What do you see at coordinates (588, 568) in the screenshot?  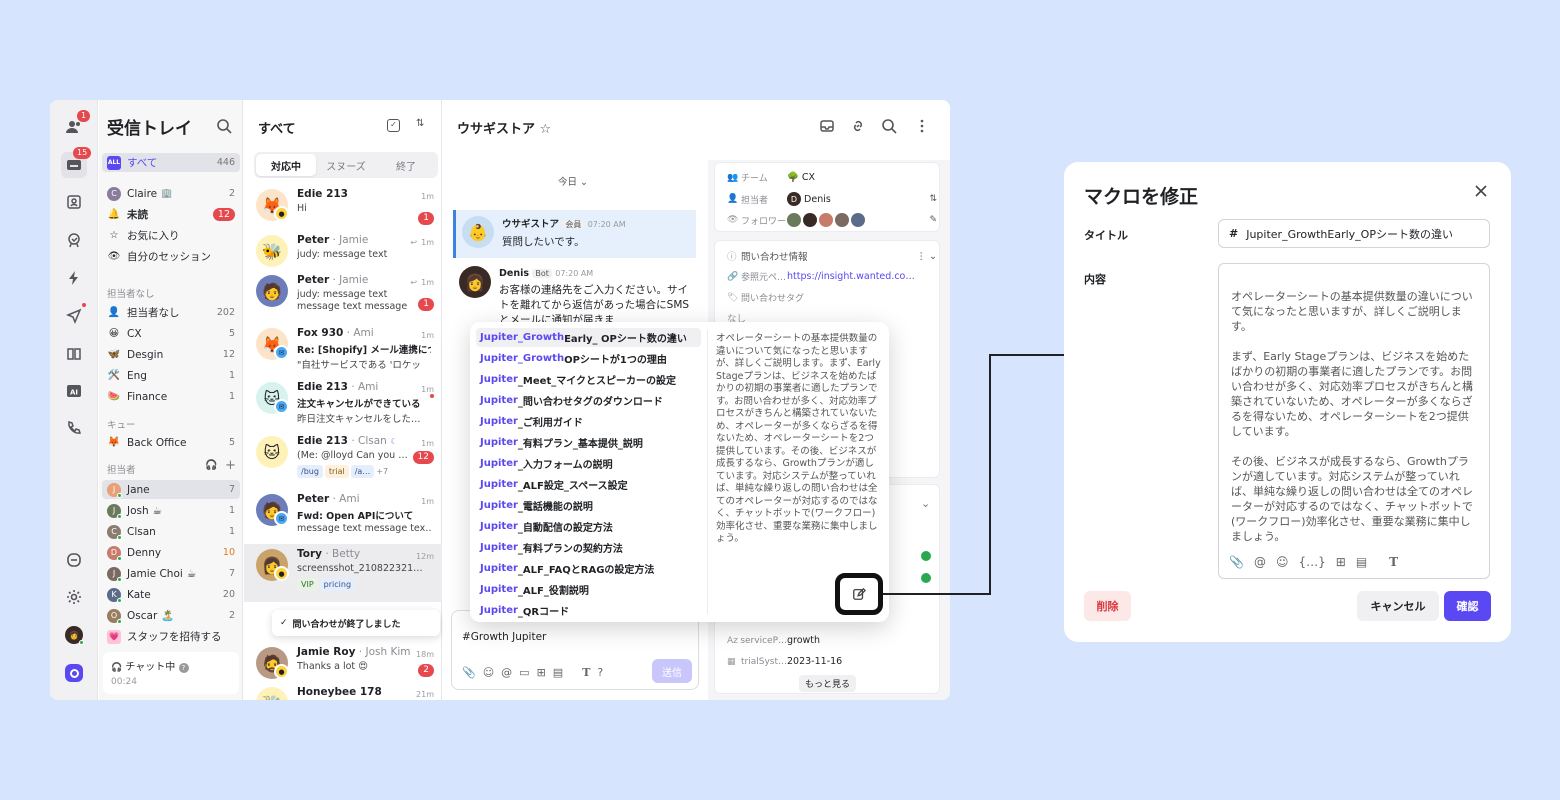 I see `macro-item: Jupiter _ALF_FAQとRAGの設定方法` at bounding box center [588, 568].